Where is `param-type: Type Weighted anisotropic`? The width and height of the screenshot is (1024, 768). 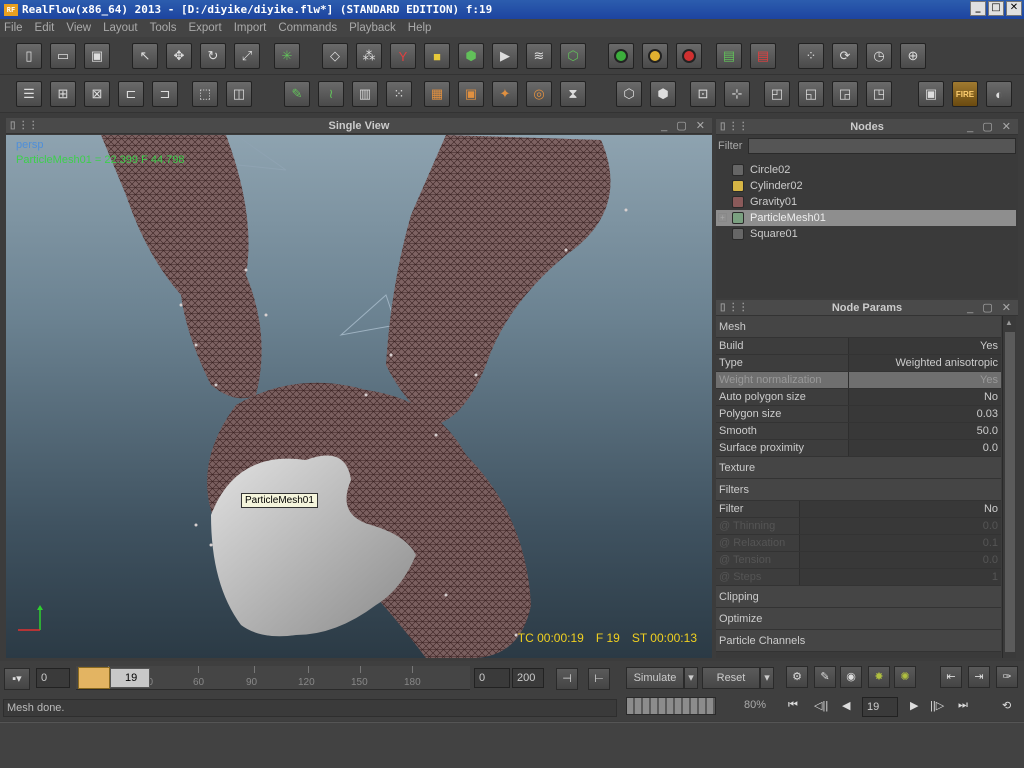 param-type: Type Weighted anisotropic is located at coordinates (858, 363).